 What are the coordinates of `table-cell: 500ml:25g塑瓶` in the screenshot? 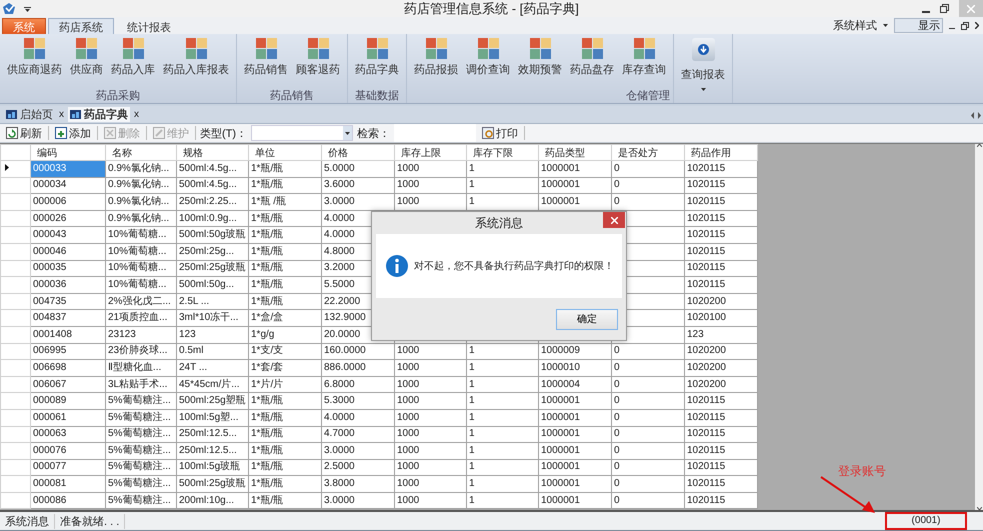 It's located at (212, 401).